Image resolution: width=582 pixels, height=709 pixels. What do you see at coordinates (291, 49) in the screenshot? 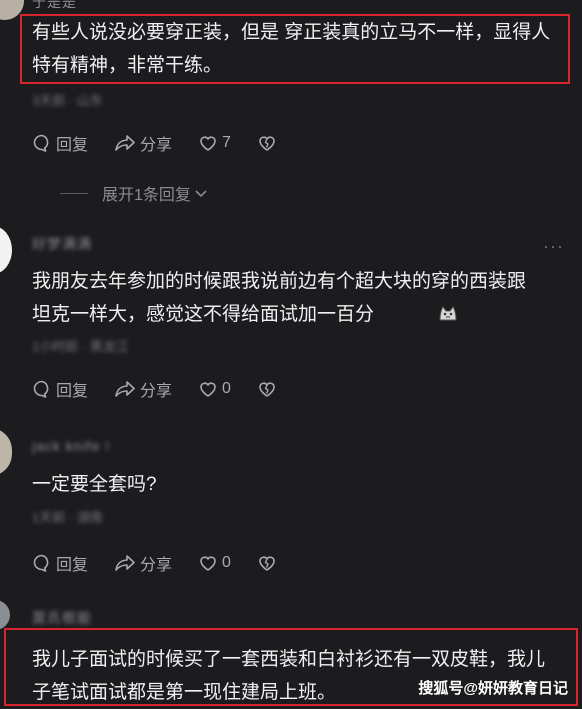
I see `comment-text: 有些人说没必要穿正装，但是 穿正装真的立马不一样，显得人特有精神，非常干练。` at bounding box center [291, 49].